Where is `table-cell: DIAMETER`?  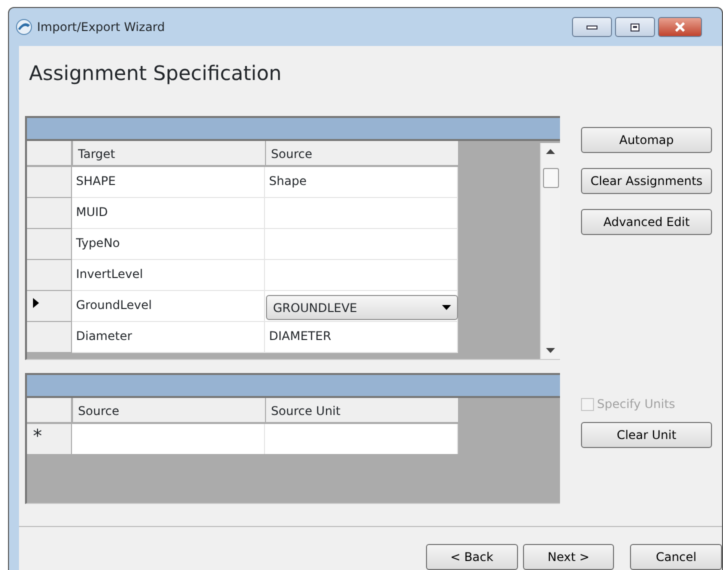 table-cell: DIAMETER is located at coordinates (361, 337).